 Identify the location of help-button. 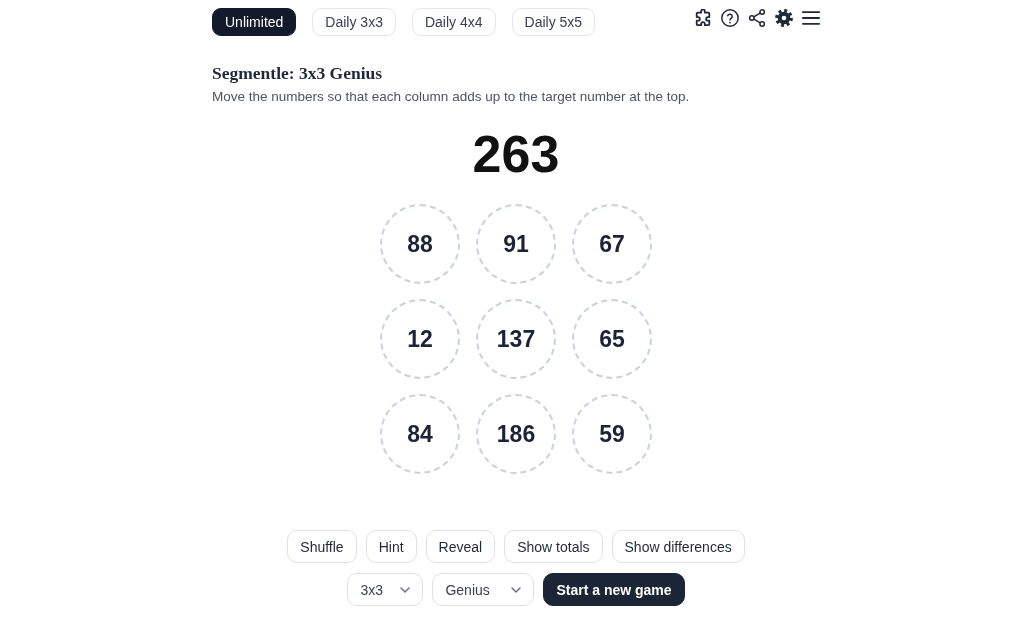
(730, 18).